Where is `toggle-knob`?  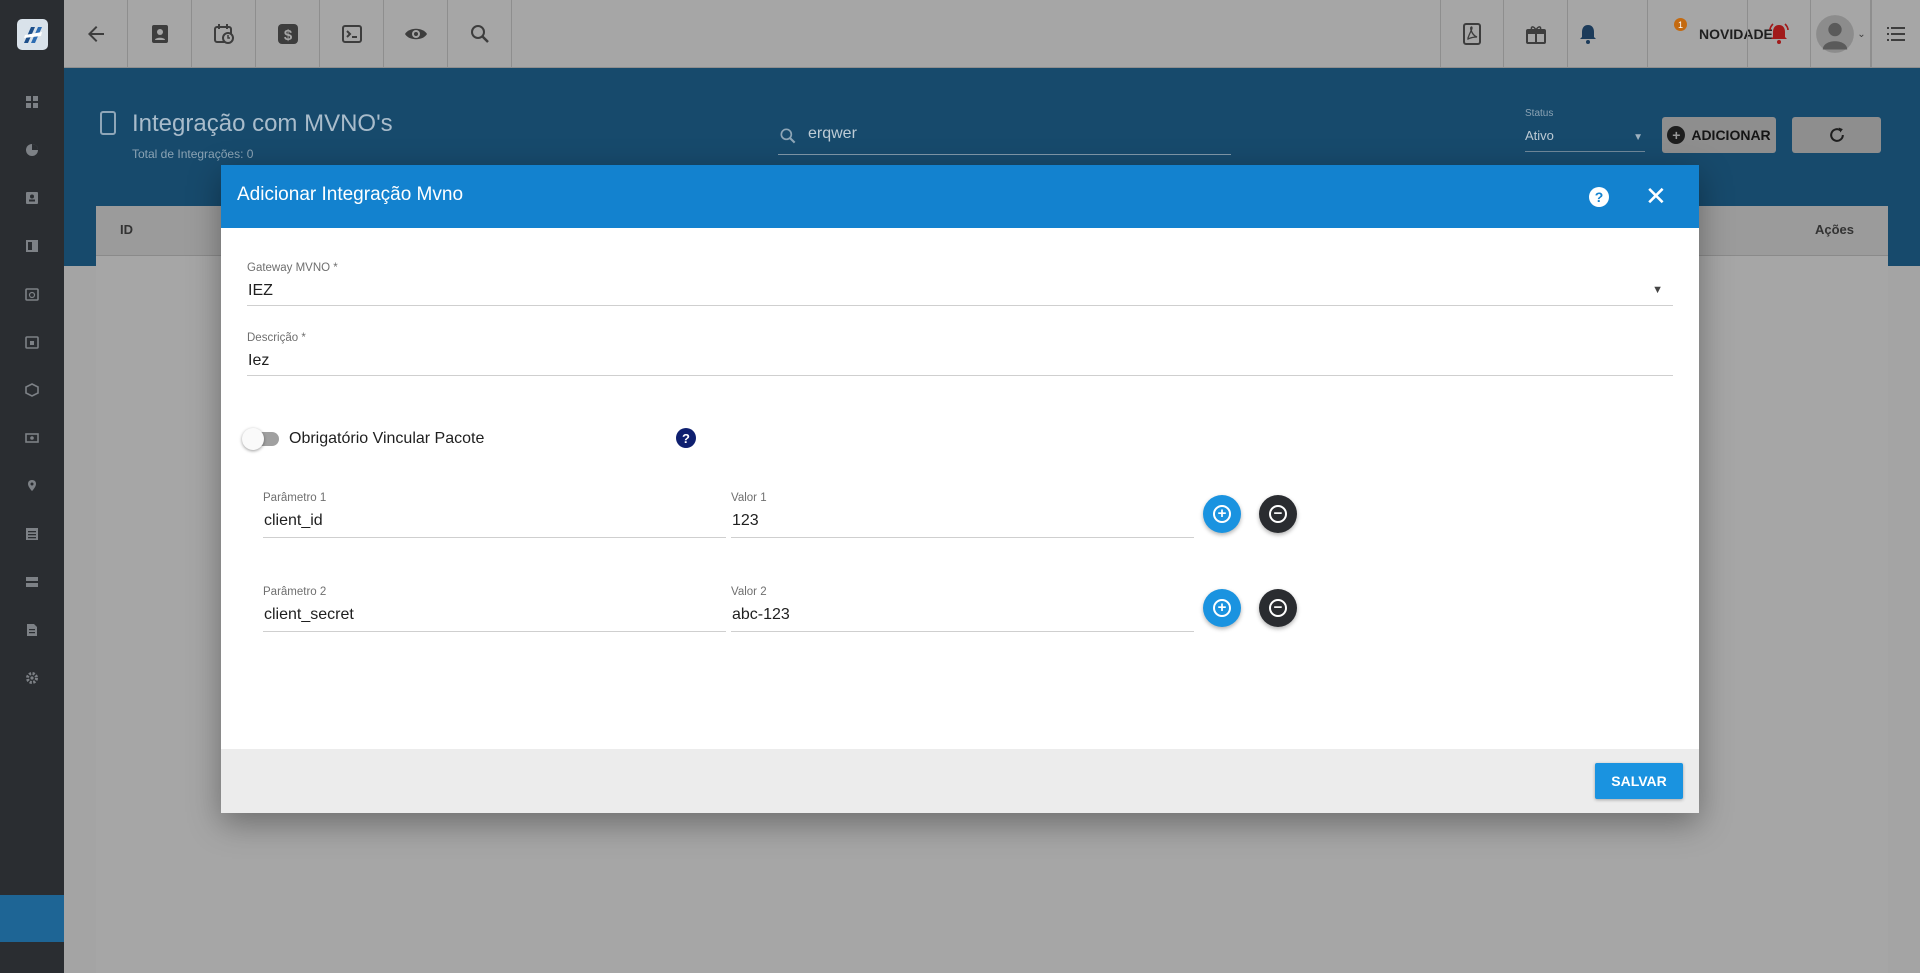
toggle-knob is located at coordinates (253, 439).